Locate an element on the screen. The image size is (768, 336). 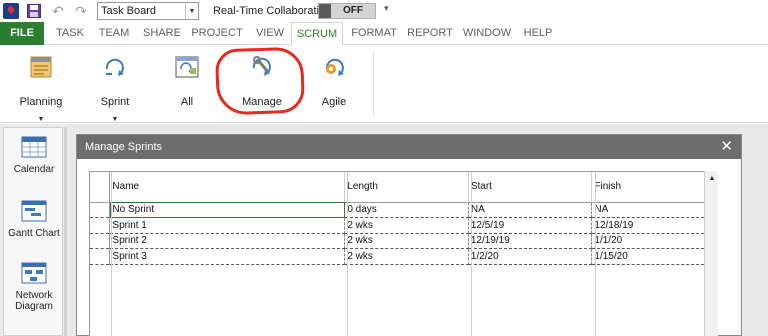
column-header-finish: Finish is located at coordinates (652, 187).